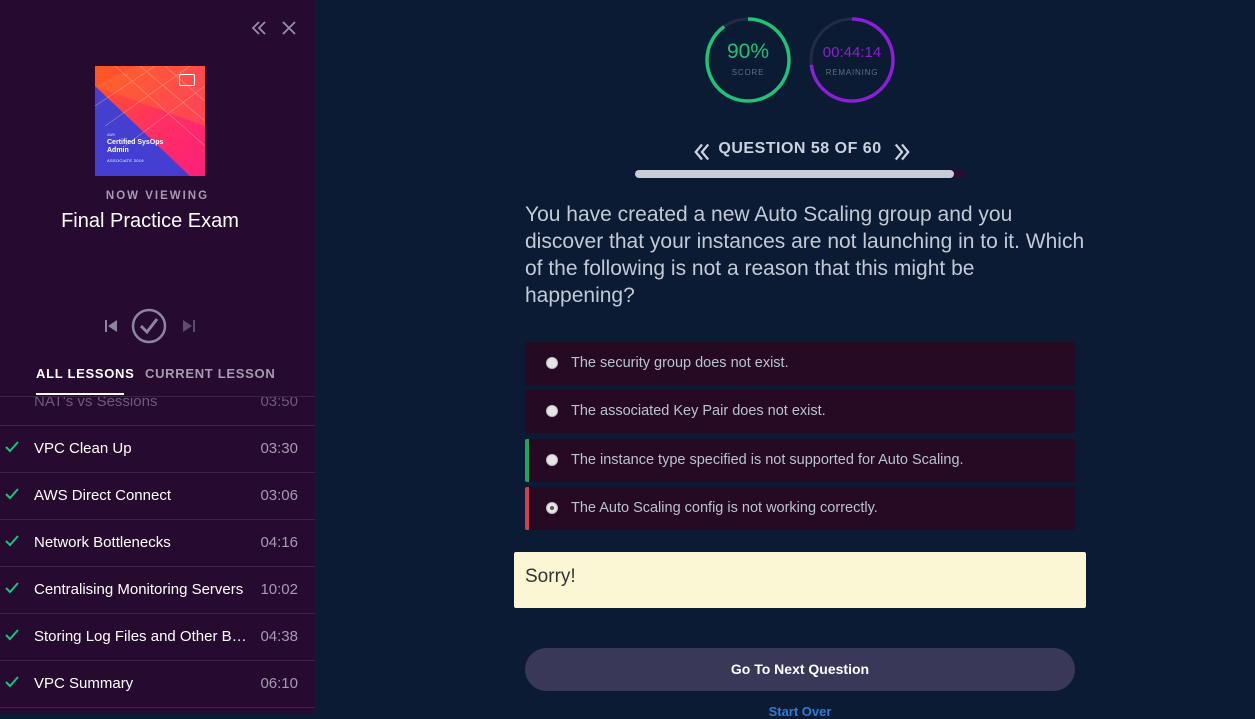 The image size is (1255, 719). What do you see at coordinates (157, 684) in the screenshot?
I see `list-item: VPC Summary 06:10` at bounding box center [157, 684].